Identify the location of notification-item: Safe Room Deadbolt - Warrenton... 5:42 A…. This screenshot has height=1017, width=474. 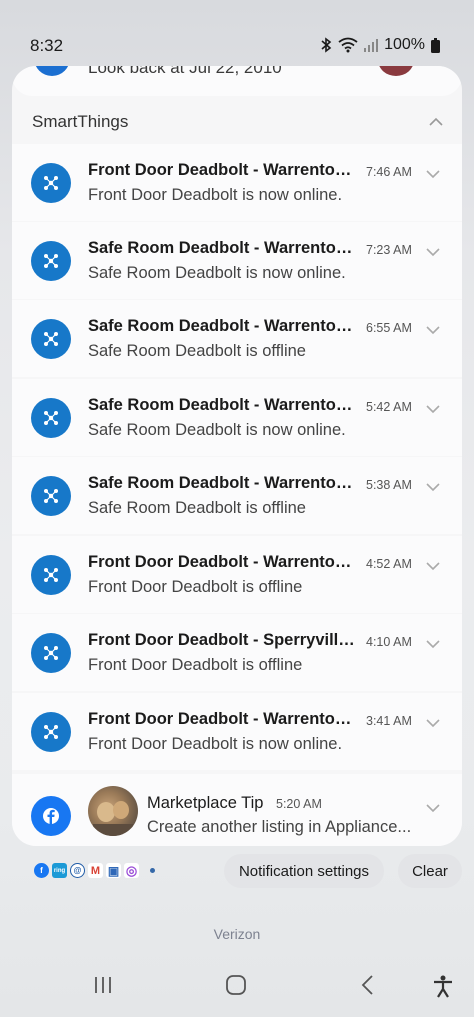
(237, 417).